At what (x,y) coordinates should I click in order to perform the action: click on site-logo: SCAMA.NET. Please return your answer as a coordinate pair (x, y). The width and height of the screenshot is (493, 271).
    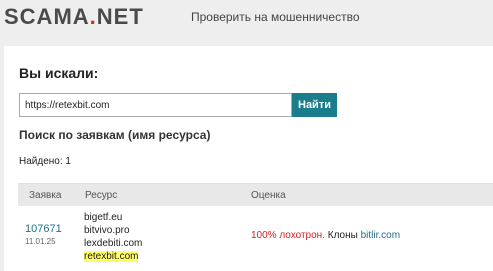
    Looking at the image, I should click on (74, 17).